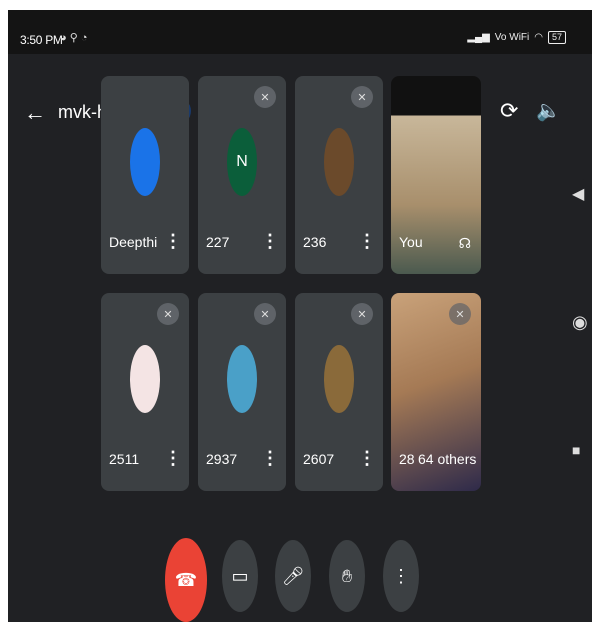  Describe the element at coordinates (556, 37) in the screenshot. I see `battery-icon: 57` at that location.